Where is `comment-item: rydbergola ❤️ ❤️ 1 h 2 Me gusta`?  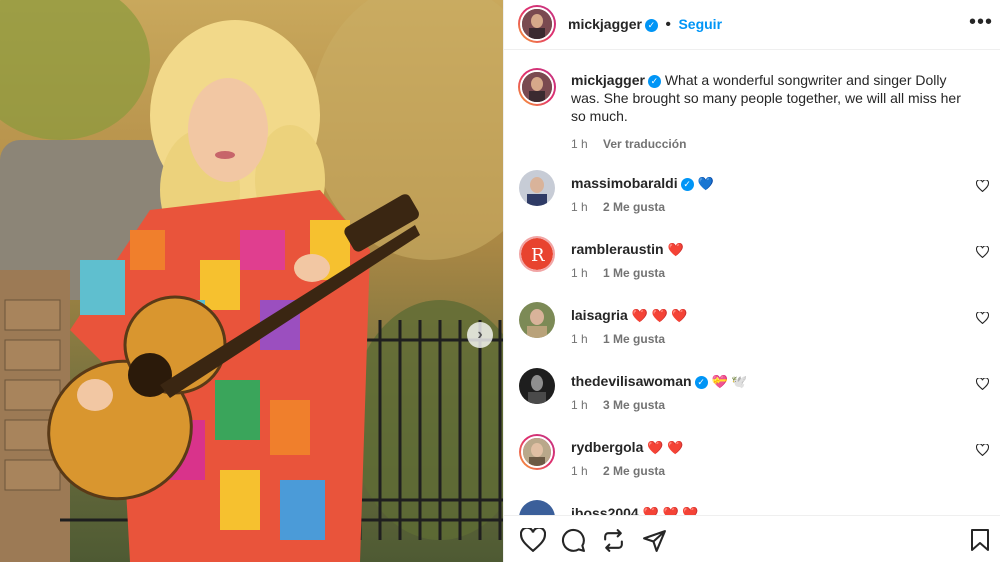 comment-item: rydbergola ❤️ ❤️ 1 h 2 Me gusta is located at coordinates (752, 467).